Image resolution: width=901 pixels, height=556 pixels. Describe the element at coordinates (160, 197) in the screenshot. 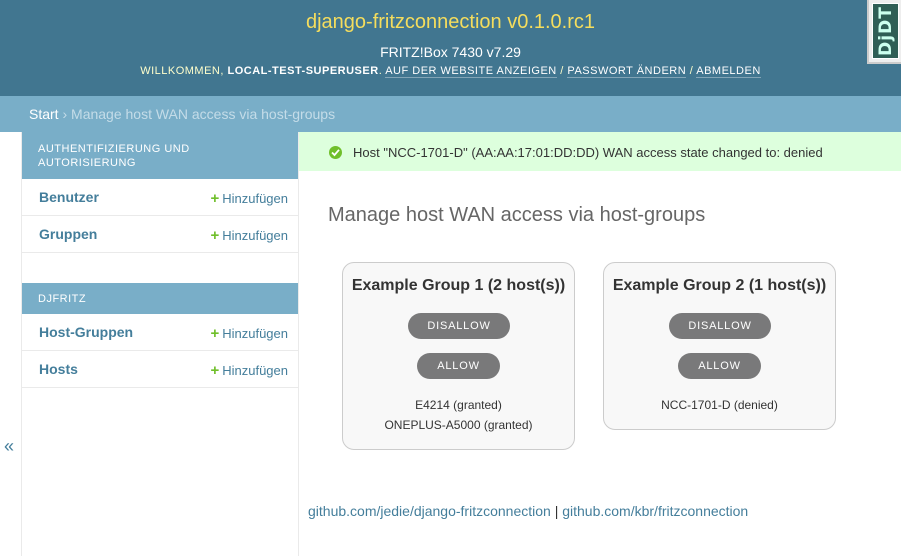

I see `sidebar-item-benutzer: Benutzer + Hinzufügen` at that location.